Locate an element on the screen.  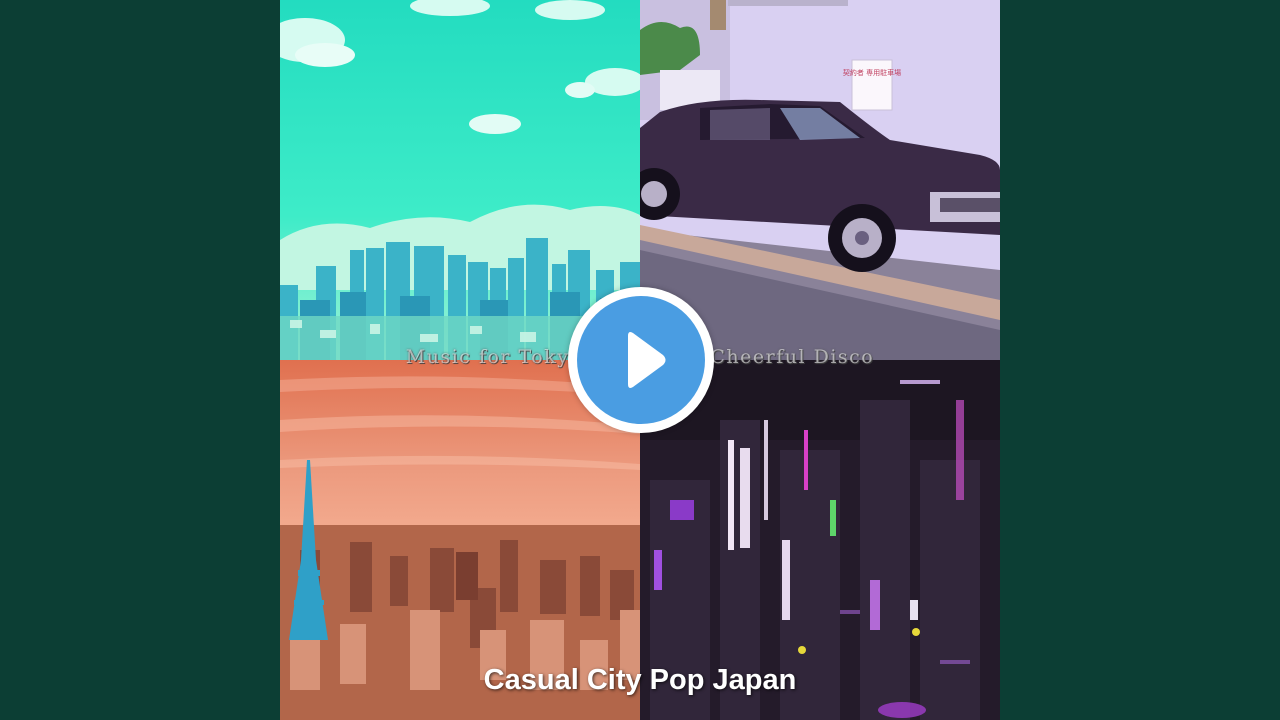
subtitle-left: Music for Tokyo is located at coordinates (494, 357).